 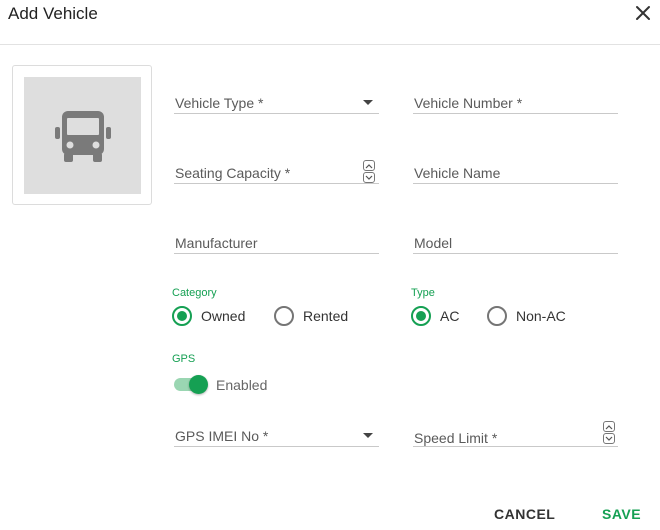 I want to click on category-radio-owned: Owned, so click(x=208, y=316).